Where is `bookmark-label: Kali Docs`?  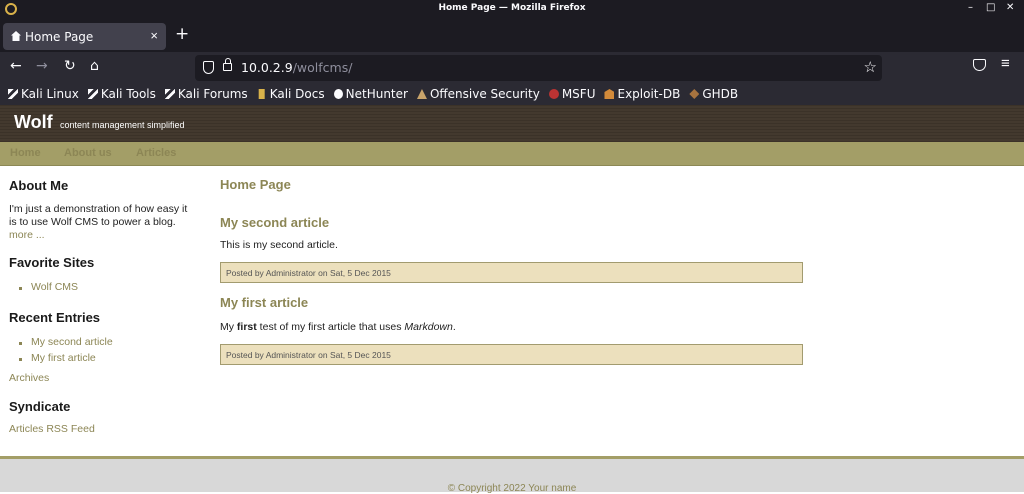 bookmark-label: Kali Docs is located at coordinates (297, 94).